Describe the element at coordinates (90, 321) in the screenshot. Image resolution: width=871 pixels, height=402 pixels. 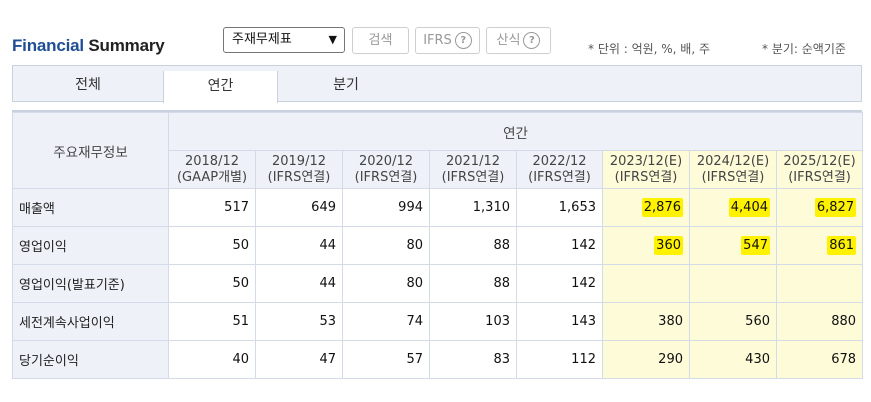
I see `row-label: 세전계속사업이익` at that location.